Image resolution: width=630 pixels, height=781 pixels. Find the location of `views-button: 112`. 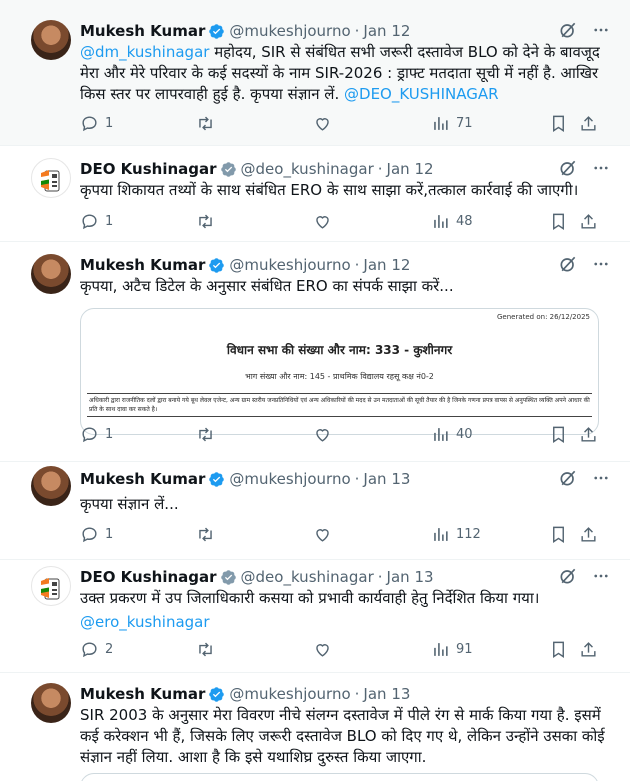

views-button: 112 is located at coordinates (456, 534).